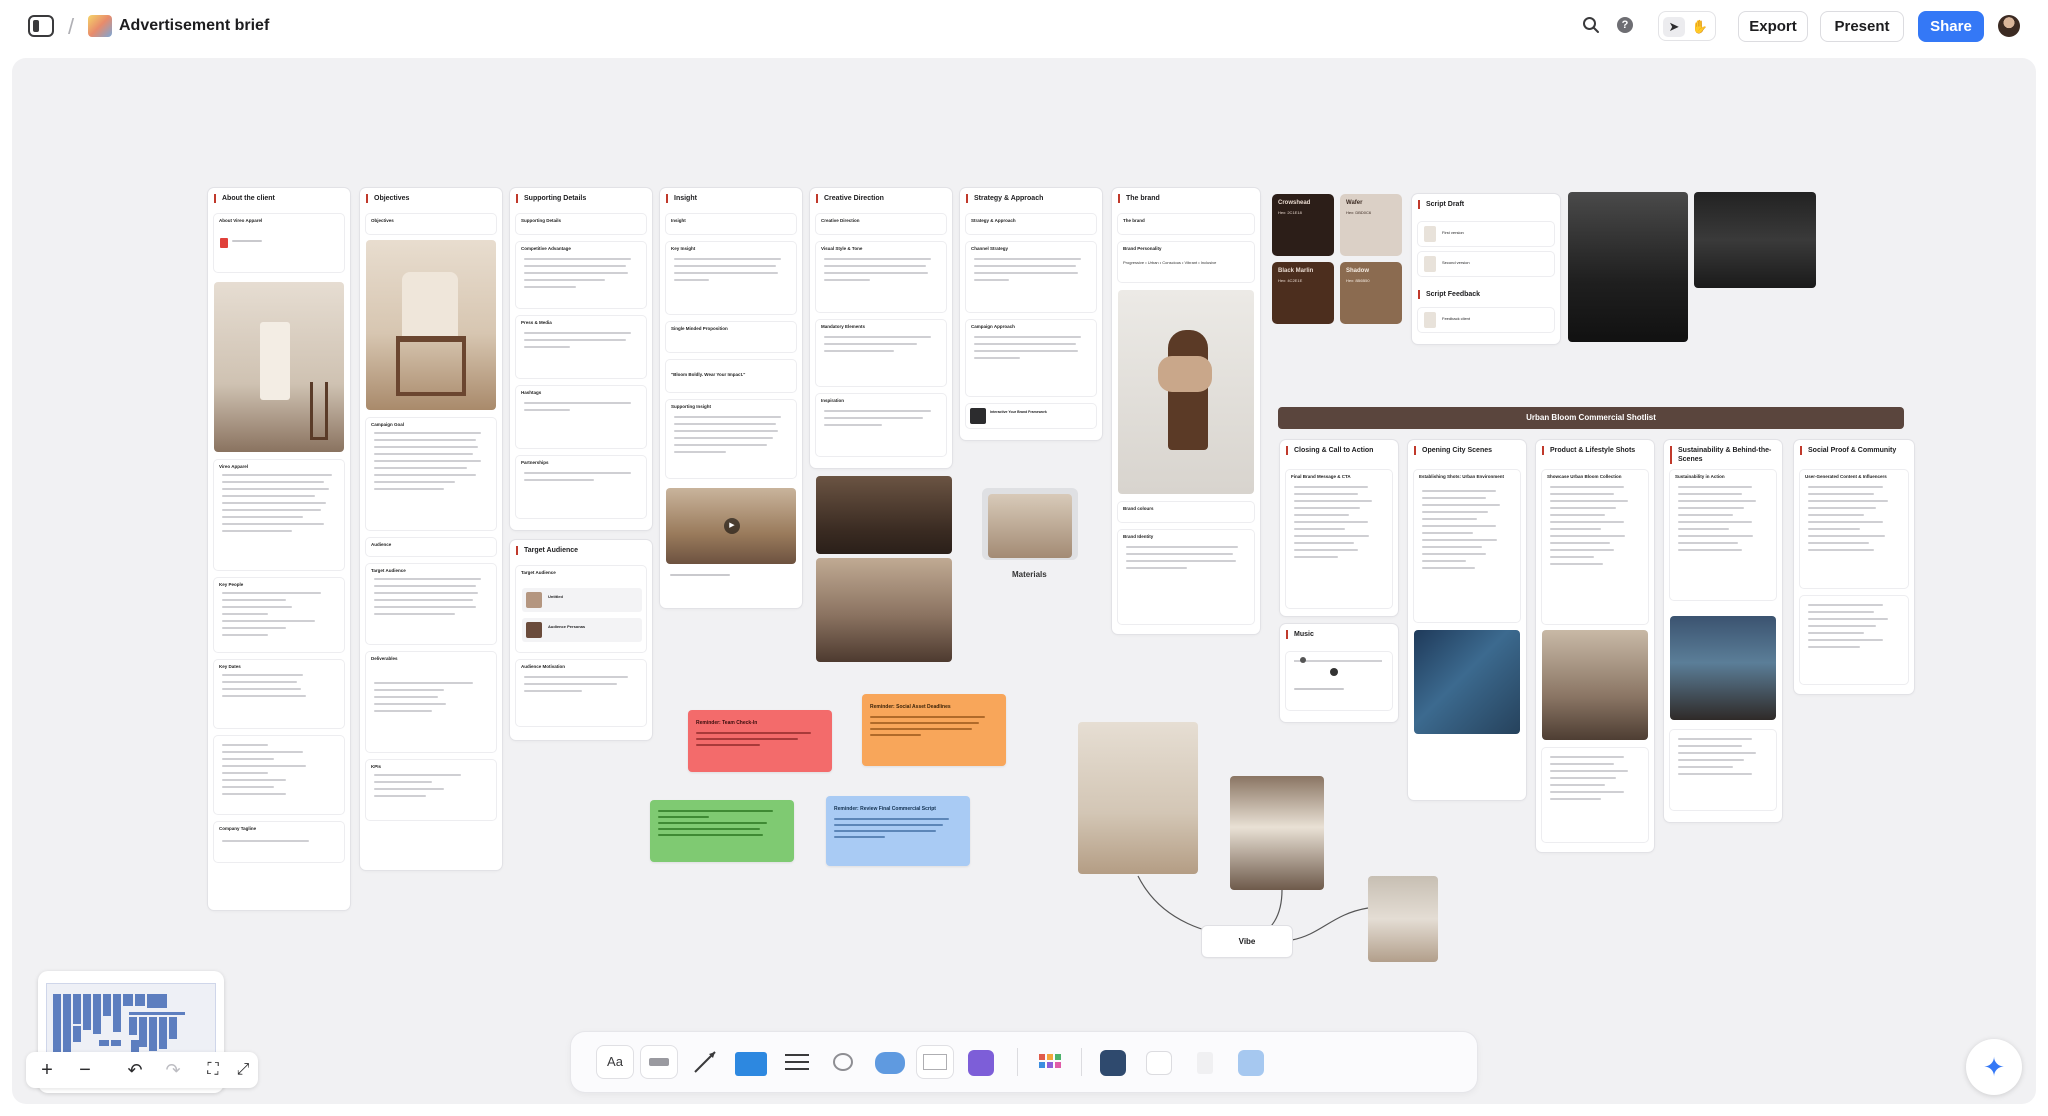 Image resolution: width=2048 pixels, height=1116 pixels. I want to click on link-card: Interactive Your Brand Framework, so click(1031, 416).